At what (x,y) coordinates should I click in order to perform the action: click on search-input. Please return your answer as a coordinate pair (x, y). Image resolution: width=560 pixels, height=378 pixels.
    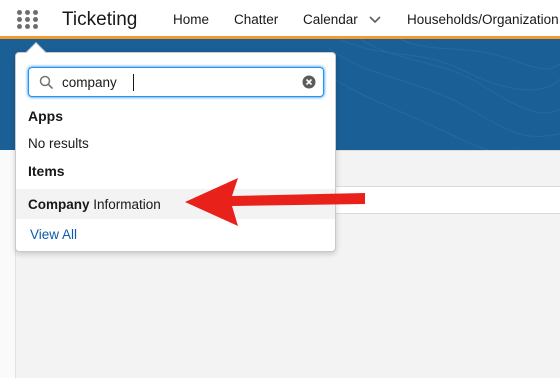
    Looking at the image, I should click on (177, 82).